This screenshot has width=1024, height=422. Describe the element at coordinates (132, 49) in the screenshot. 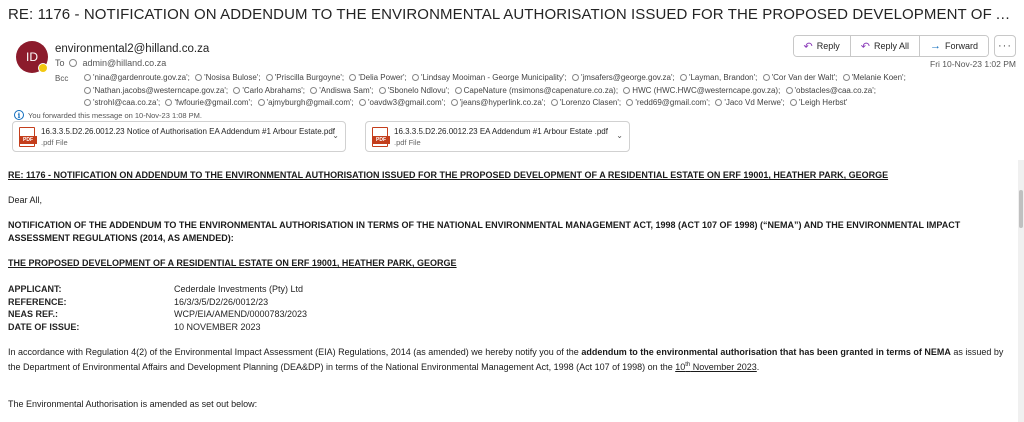

I see `sender-address: environmental2@hilland.co.za` at that location.